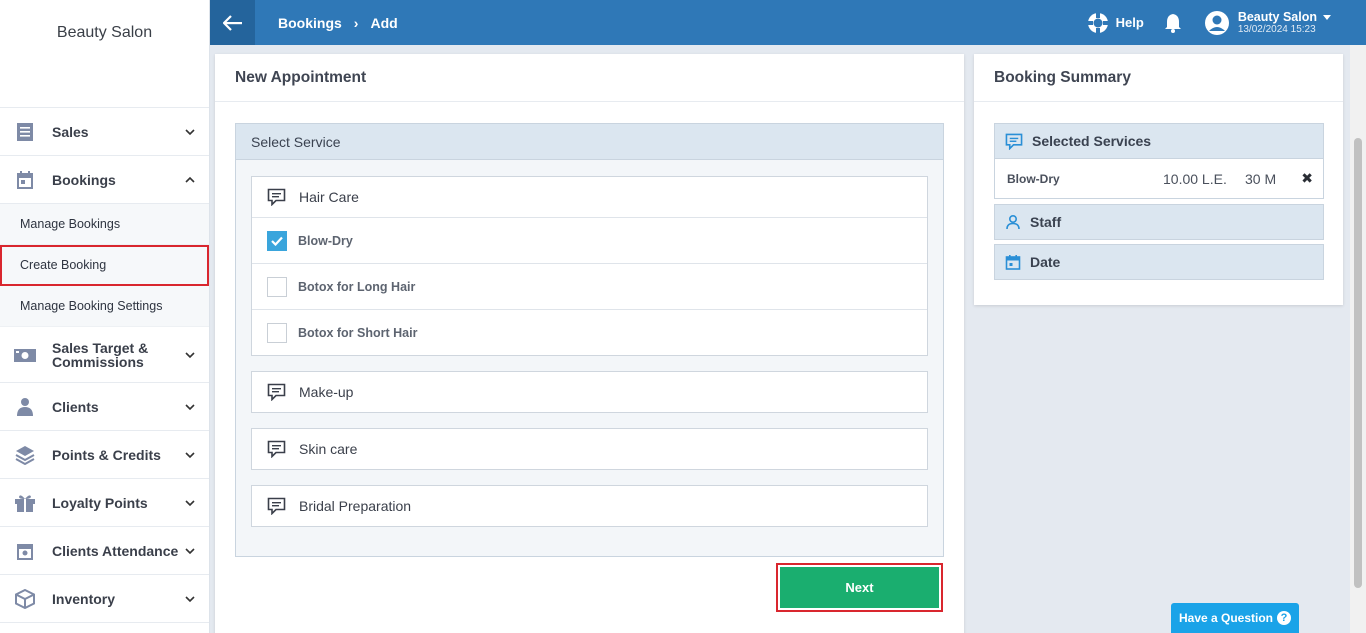 The image size is (1366, 633). I want to click on service-option-blow-dry: Blow-Dry, so click(589, 240).